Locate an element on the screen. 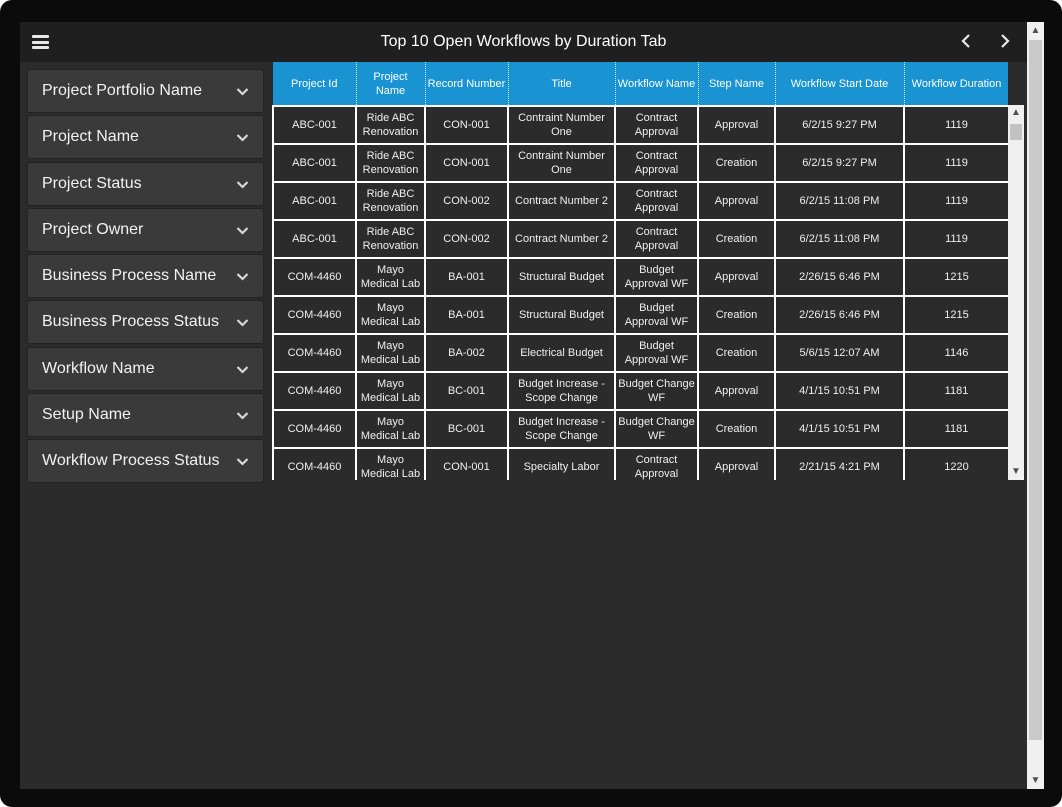  filter-setup-name: Setup Name is located at coordinates (145, 415).